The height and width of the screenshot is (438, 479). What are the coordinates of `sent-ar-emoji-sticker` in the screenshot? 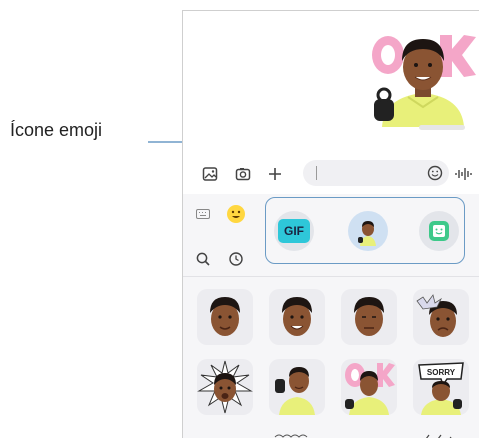 It's located at (423, 77).